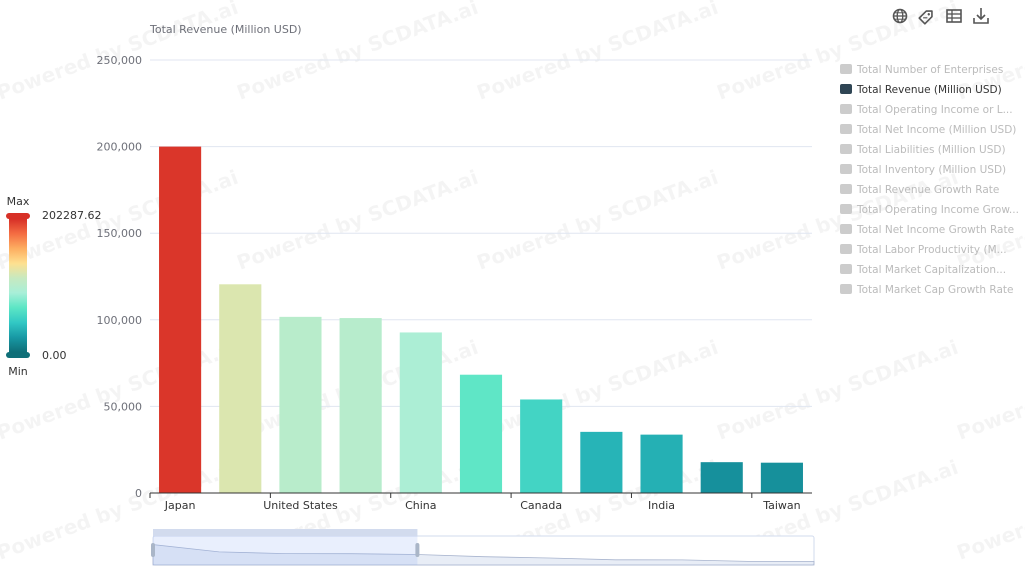 Image resolution: width=1025 pixels, height=577 pixels. Describe the element at coordinates (153, 550) in the screenshot. I see `data-zoom-handle-left` at that location.